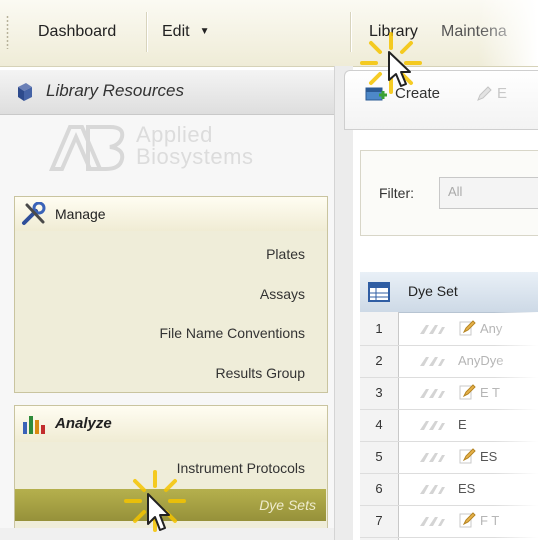 Image resolution: width=538 pixels, height=540 pixels. I want to click on logo-wordmark: Applied Biosystems, so click(194, 146).